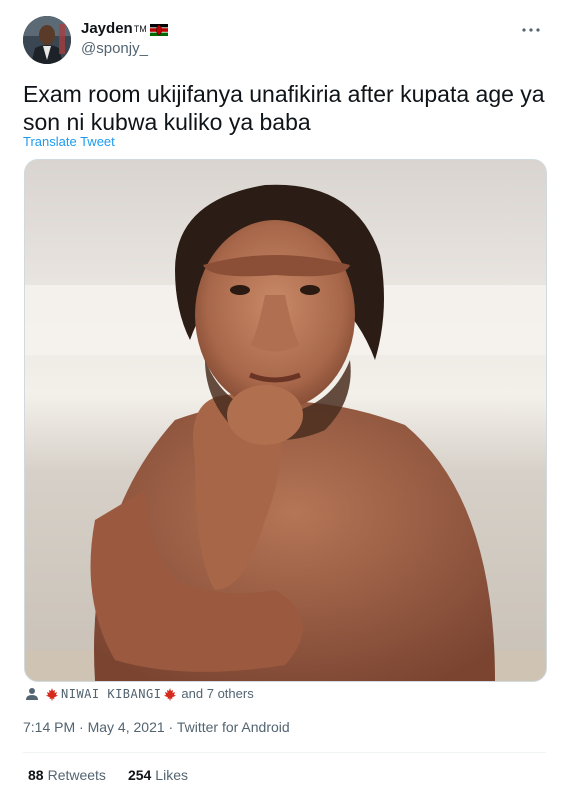  Describe the element at coordinates (47, 40) in the screenshot. I see `avatar` at that location.